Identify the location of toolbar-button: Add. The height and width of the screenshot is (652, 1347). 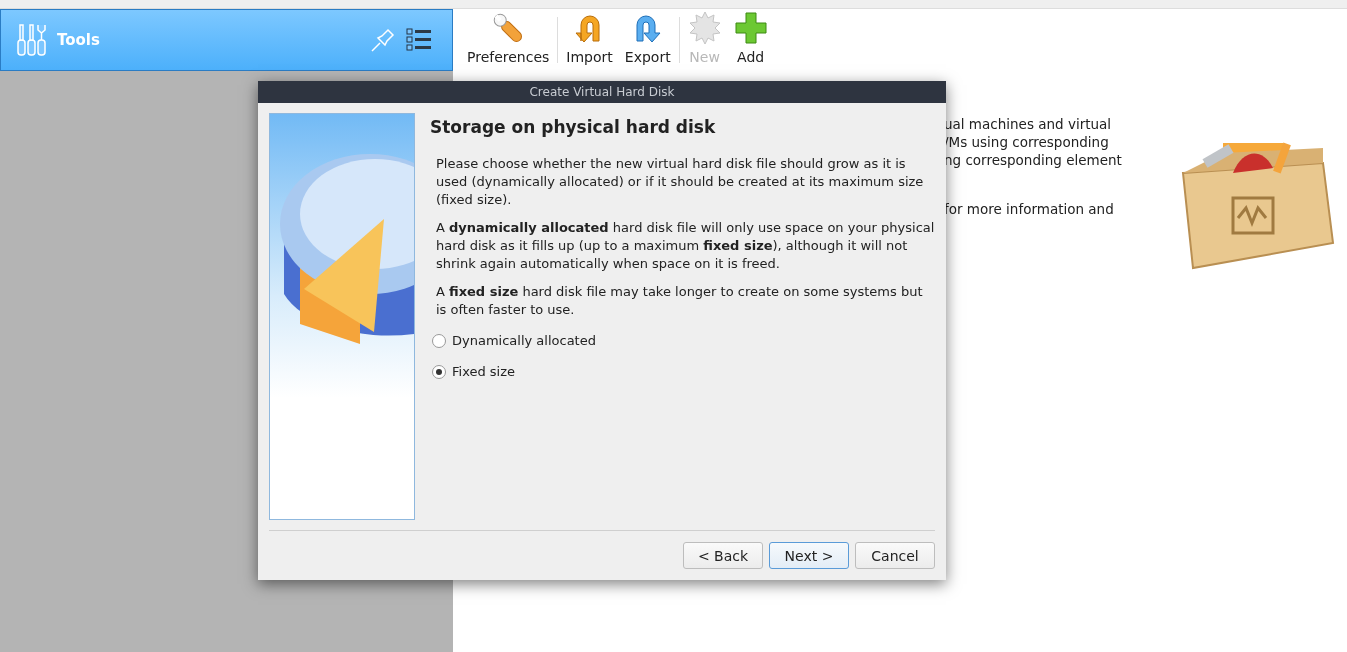
(750, 38).